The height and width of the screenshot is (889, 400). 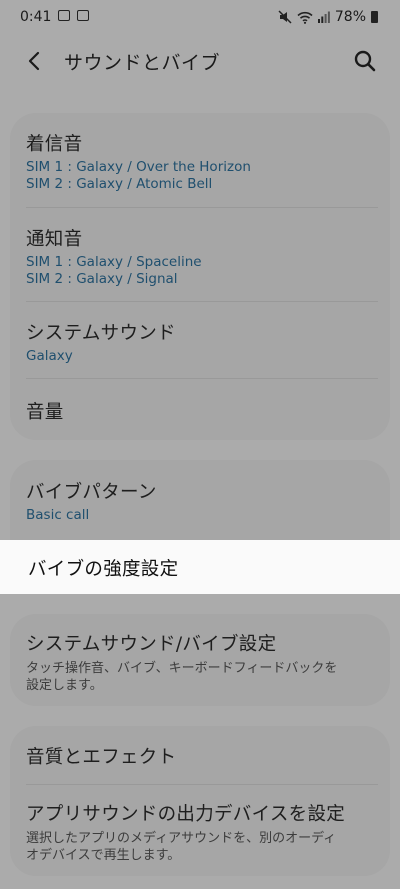 I want to click on app-sound-output-title: アプリサウンドの出力デバイスを設定, so click(x=186, y=814).